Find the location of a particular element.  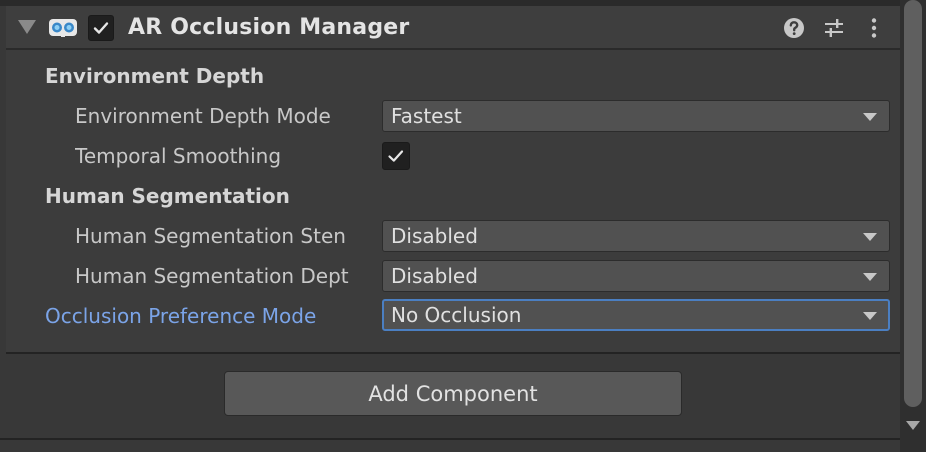

component-title: AR Occlusion Manager is located at coordinates (269, 27).